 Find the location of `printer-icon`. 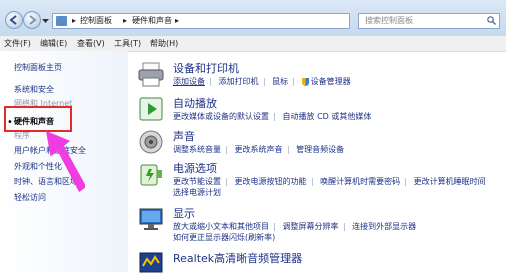

printer-icon is located at coordinates (151, 74).